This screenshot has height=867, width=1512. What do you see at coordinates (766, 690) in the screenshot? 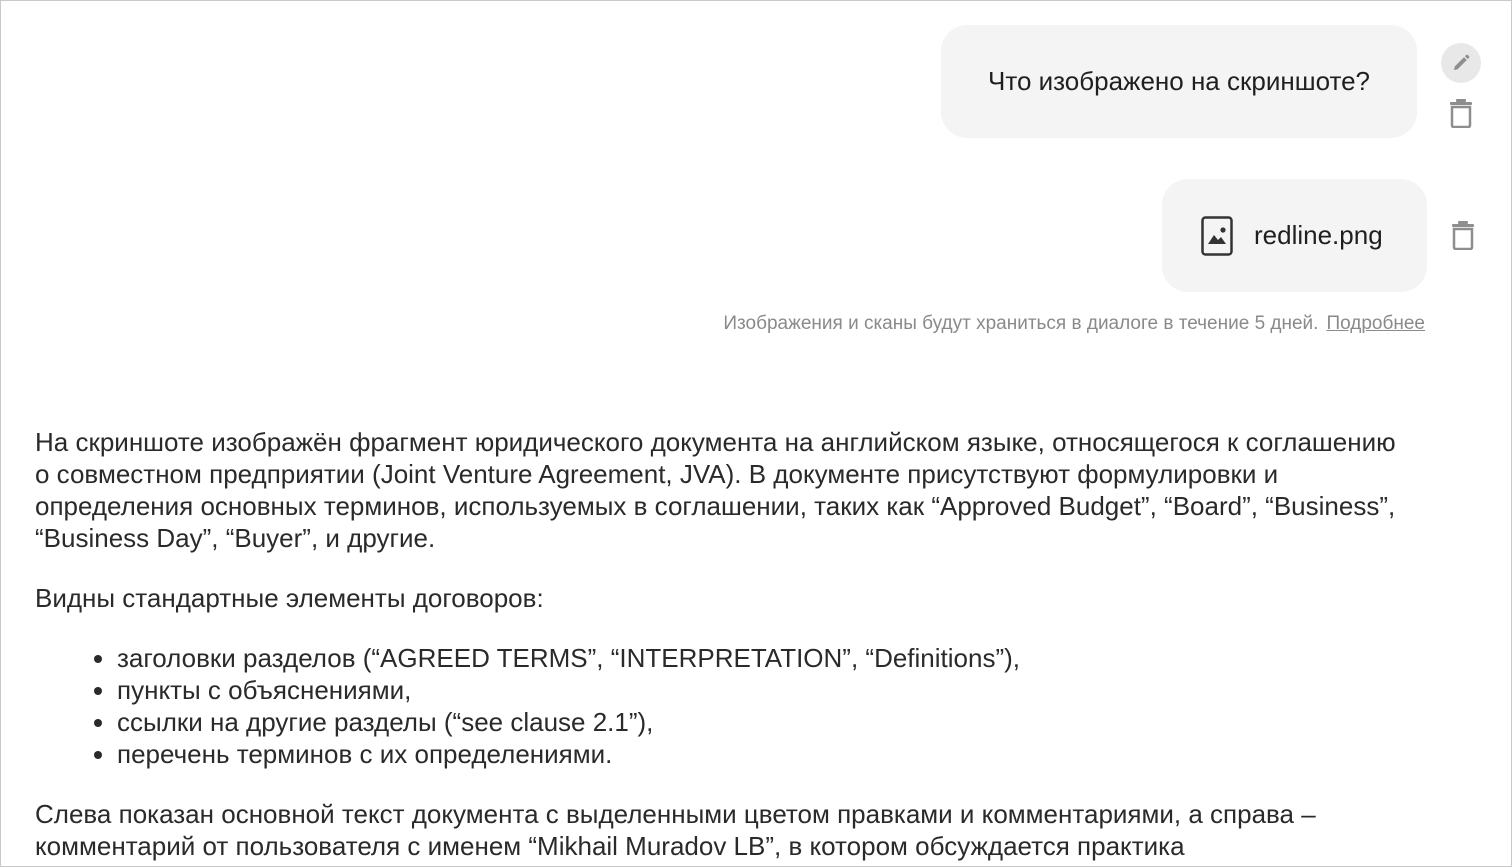
I see `list-item: пункты с объяснениями,` at bounding box center [766, 690].